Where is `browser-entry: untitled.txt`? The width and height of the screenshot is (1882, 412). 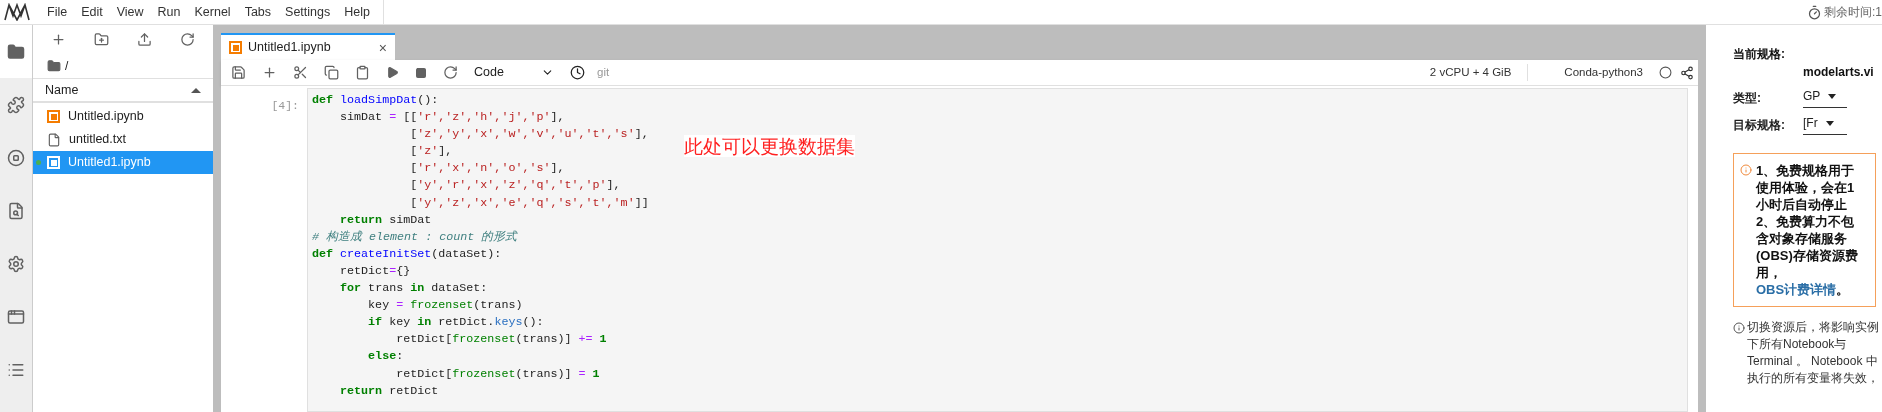
browser-entry: untitled.txt is located at coordinates (123, 139).